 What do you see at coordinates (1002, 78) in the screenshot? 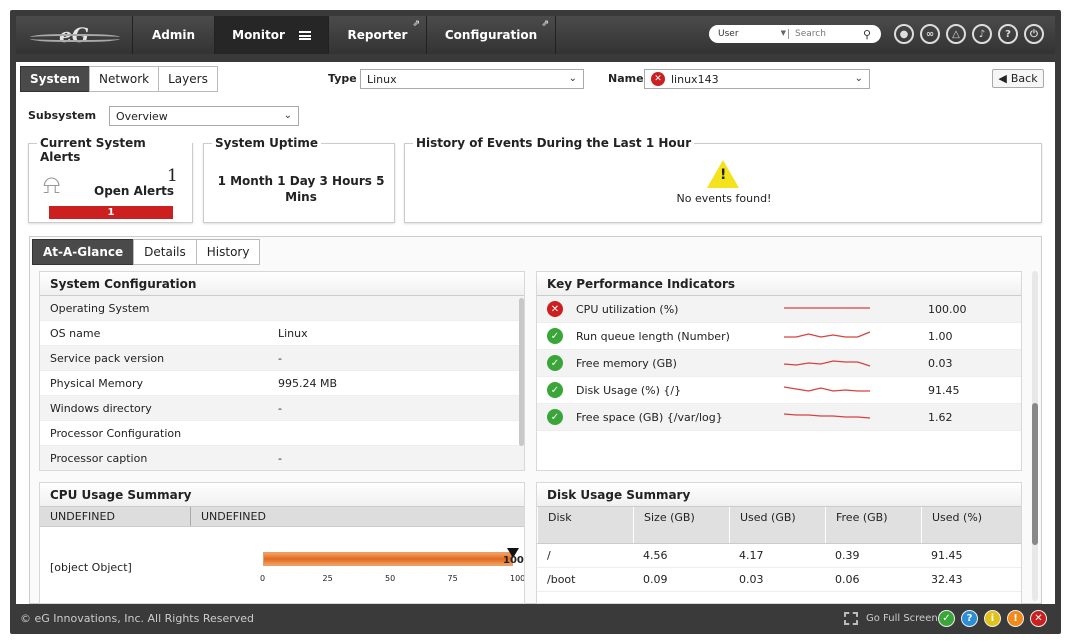
I see `back-arrow-icon: ◀` at bounding box center [1002, 78].